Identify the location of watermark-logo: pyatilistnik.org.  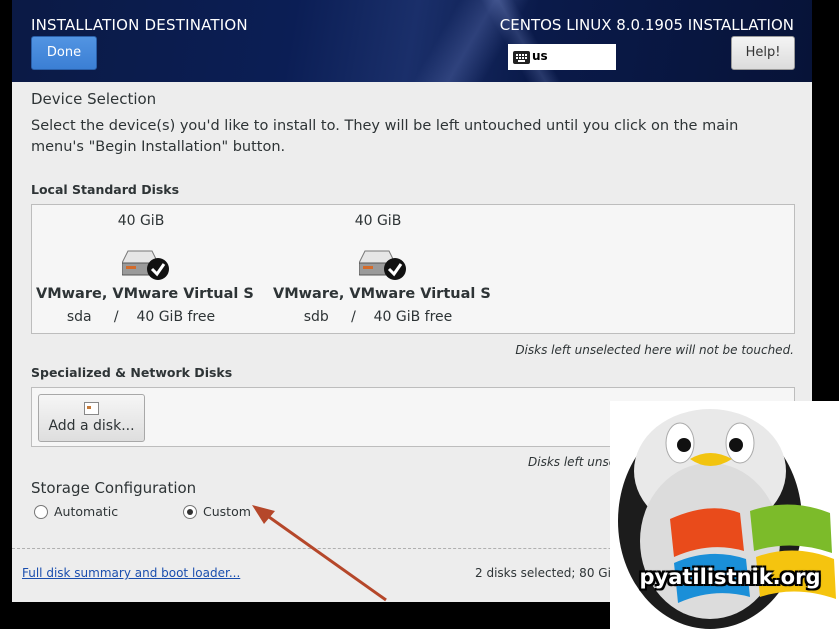
(724, 515).